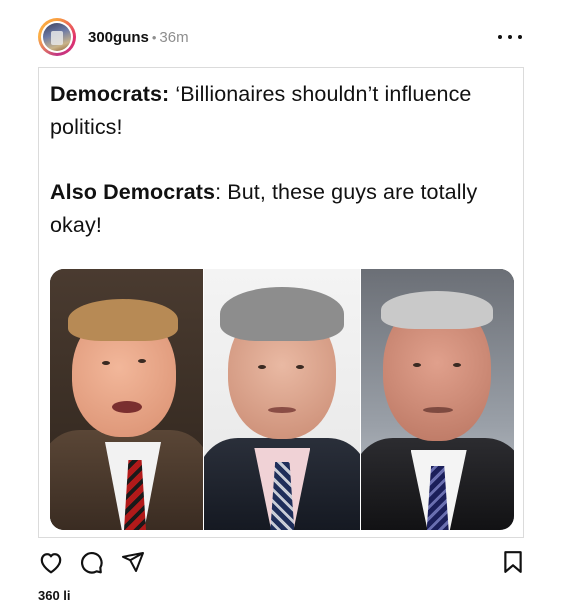  What do you see at coordinates (54, 595) in the screenshot?
I see `likes-count: 360 li` at bounding box center [54, 595].